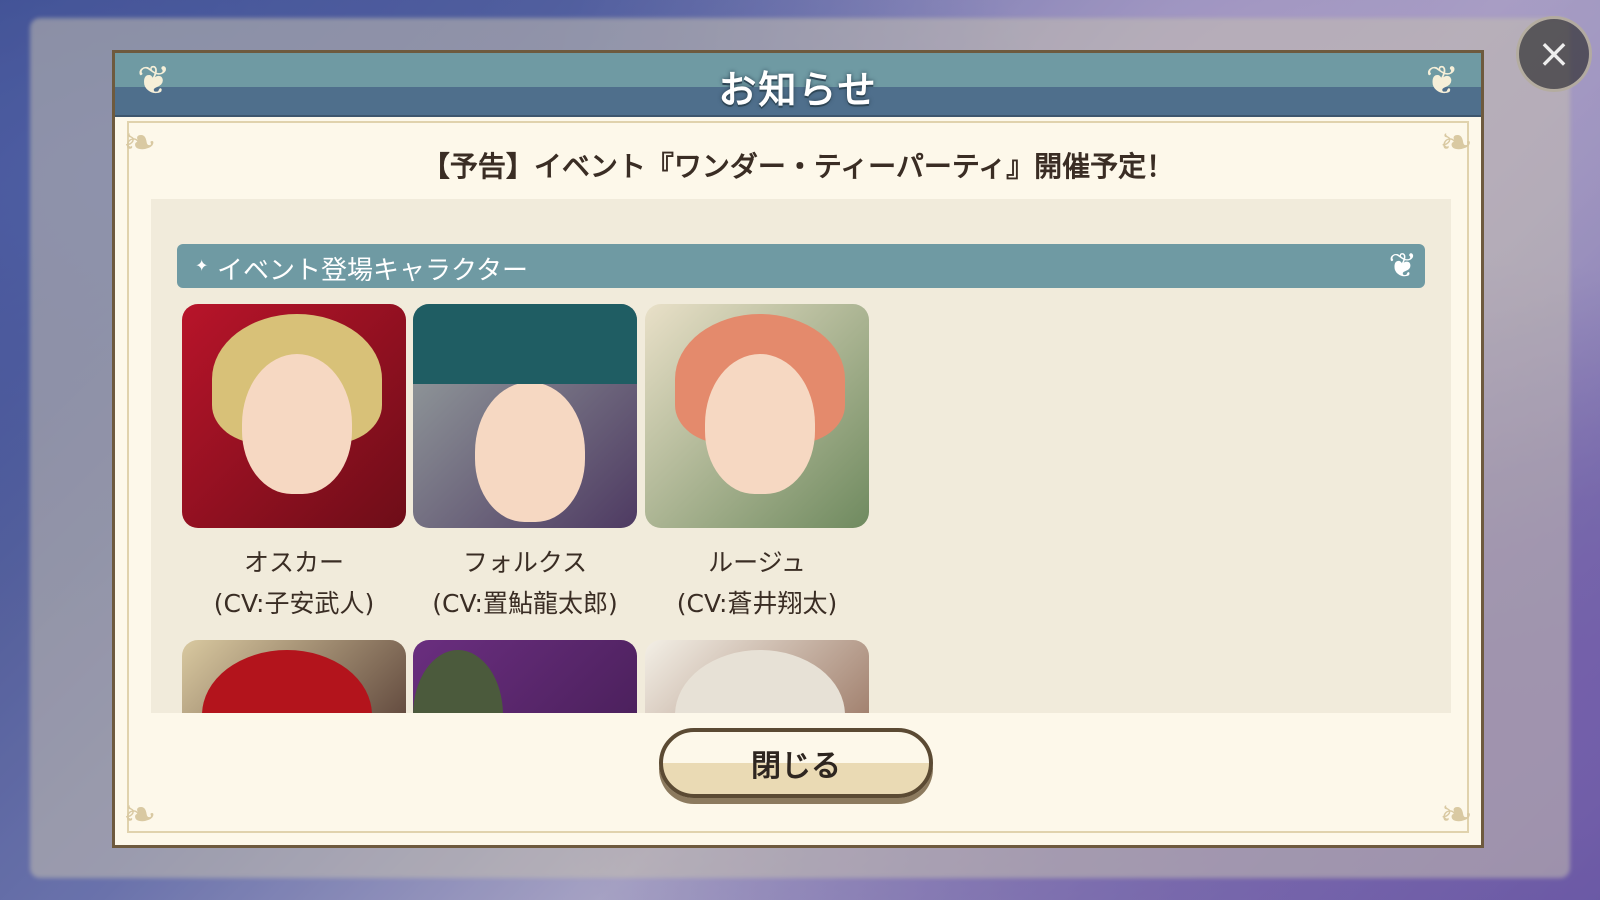 Image resolution: width=1600 pixels, height=900 pixels. I want to click on dialog-header: ❦ お知らせ ❦, so click(798, 85).